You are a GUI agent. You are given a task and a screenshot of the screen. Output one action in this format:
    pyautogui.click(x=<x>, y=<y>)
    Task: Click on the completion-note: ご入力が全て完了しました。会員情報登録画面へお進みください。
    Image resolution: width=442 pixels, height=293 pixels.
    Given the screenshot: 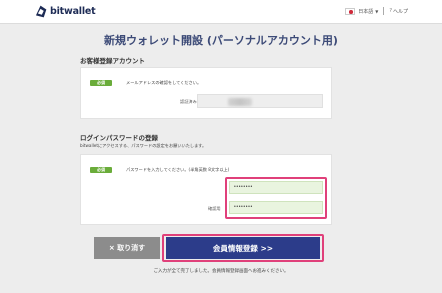 What is the action you would take?
    pyautogui.click(x=221, y=271)
    